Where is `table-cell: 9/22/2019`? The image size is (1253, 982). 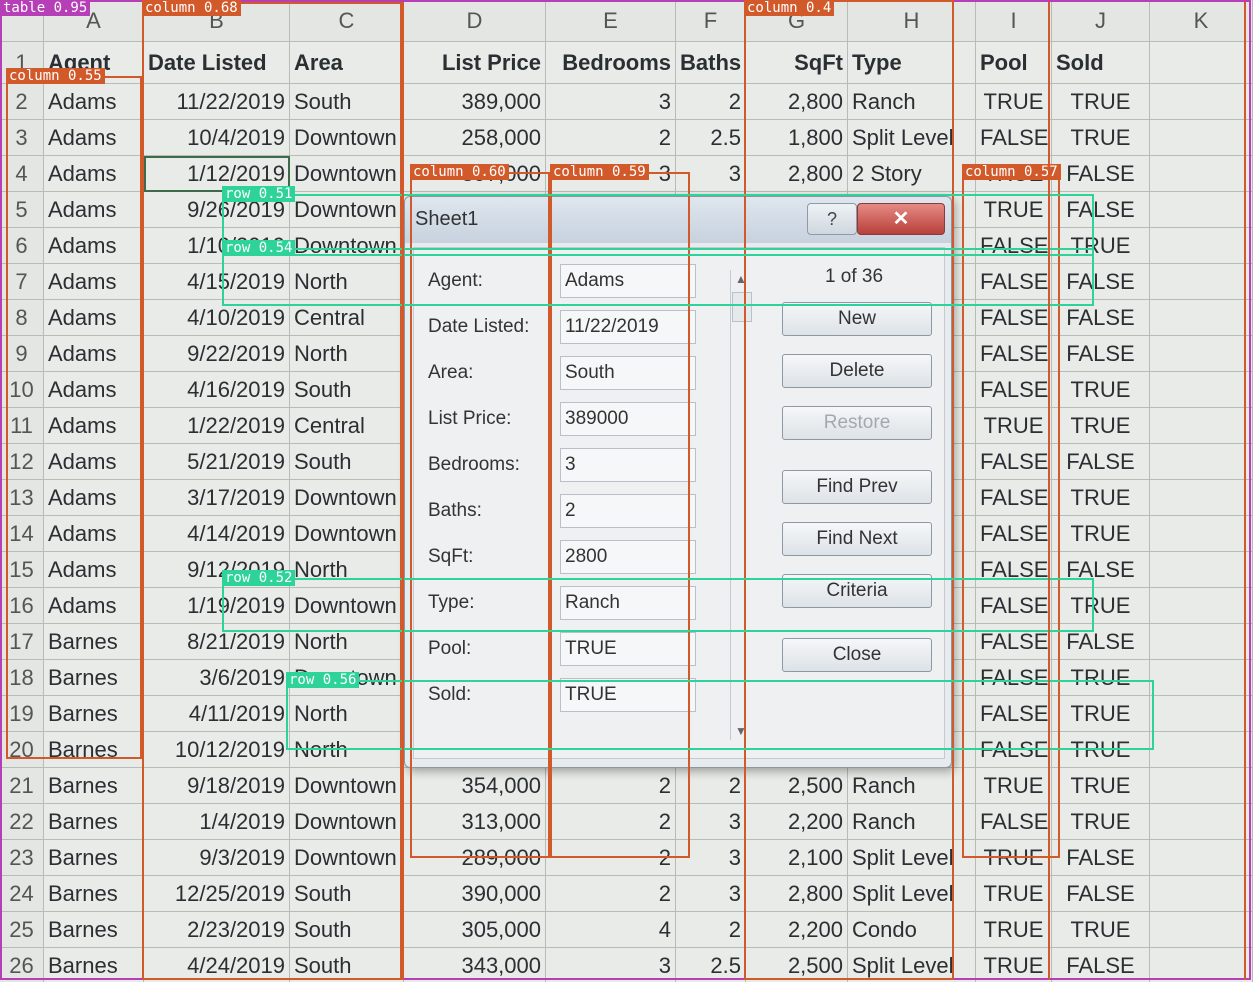
table-cell: 9/22/2019 is located at coordinates (217, 354).